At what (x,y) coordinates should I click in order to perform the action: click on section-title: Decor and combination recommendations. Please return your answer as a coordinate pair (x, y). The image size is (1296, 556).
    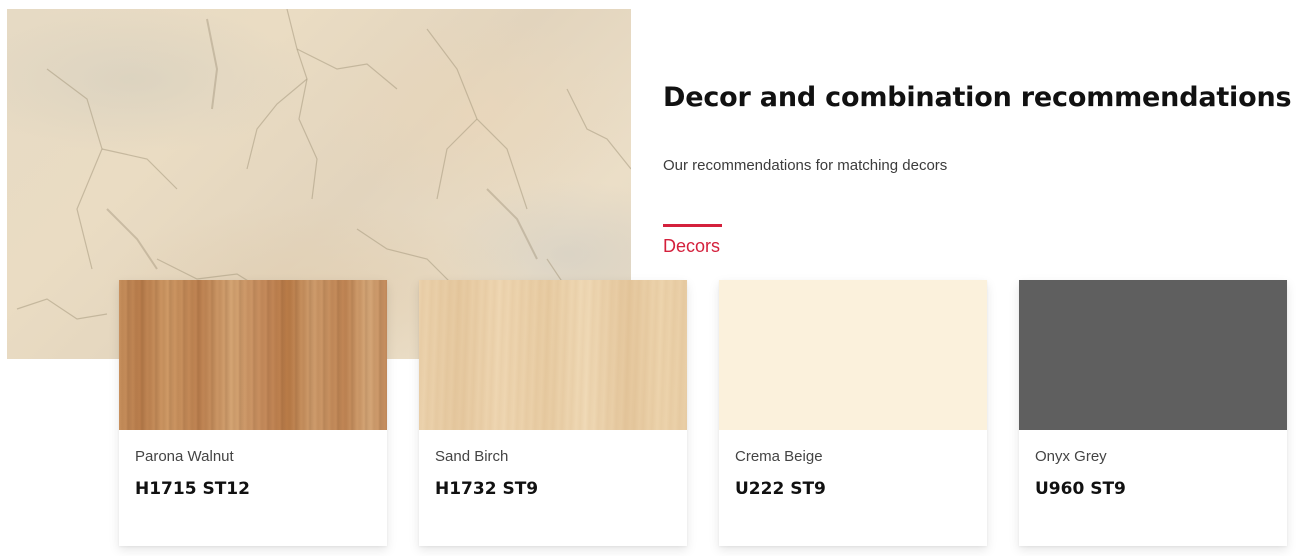
    Looking at the image, I should click on (977, 97).